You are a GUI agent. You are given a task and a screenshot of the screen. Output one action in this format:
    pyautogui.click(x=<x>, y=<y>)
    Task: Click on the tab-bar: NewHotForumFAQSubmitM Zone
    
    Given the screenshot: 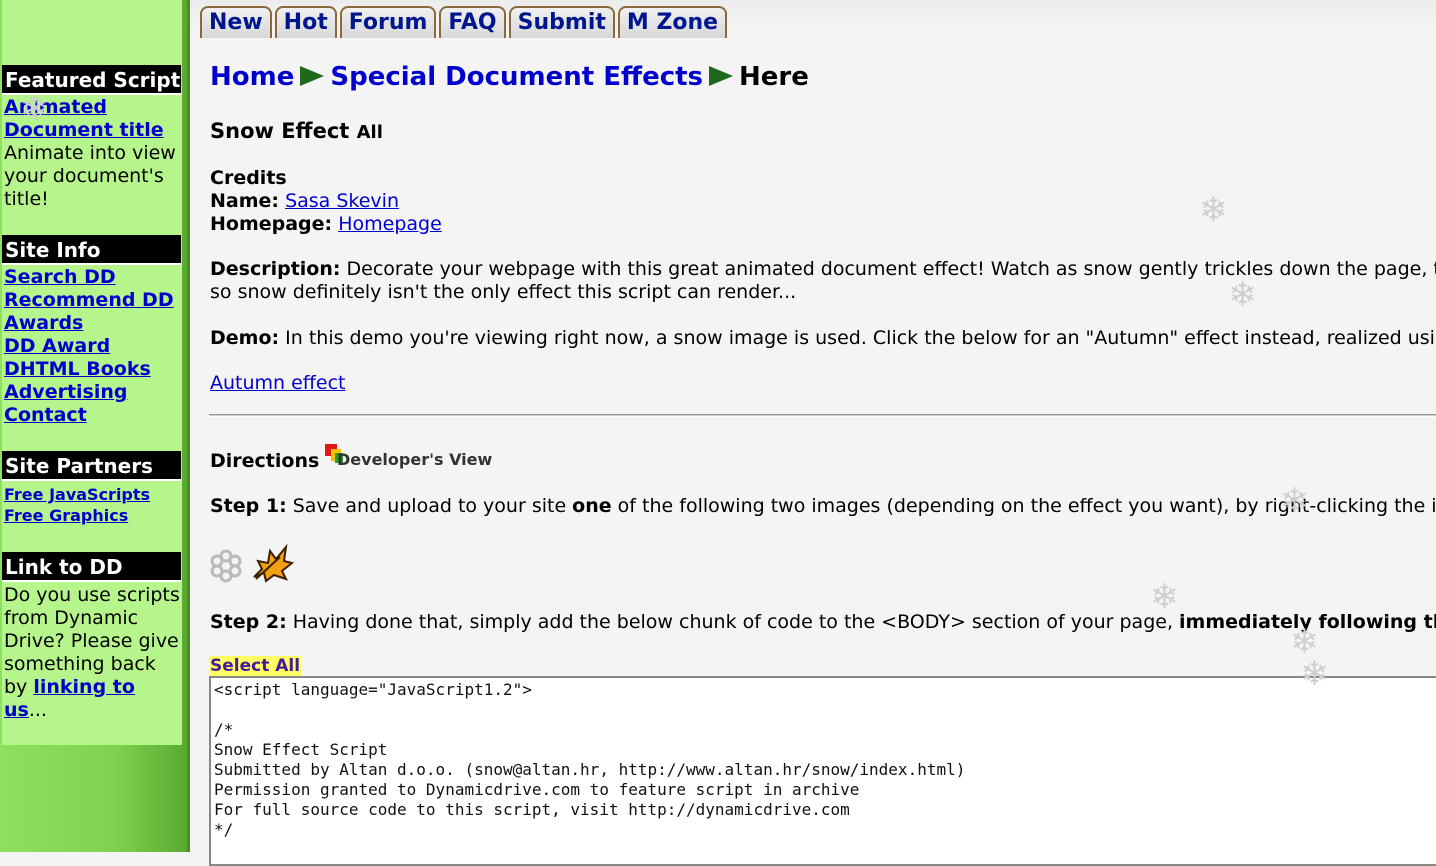 What is the action you would take?
    pyautogui.click(x=465, y=22)
    